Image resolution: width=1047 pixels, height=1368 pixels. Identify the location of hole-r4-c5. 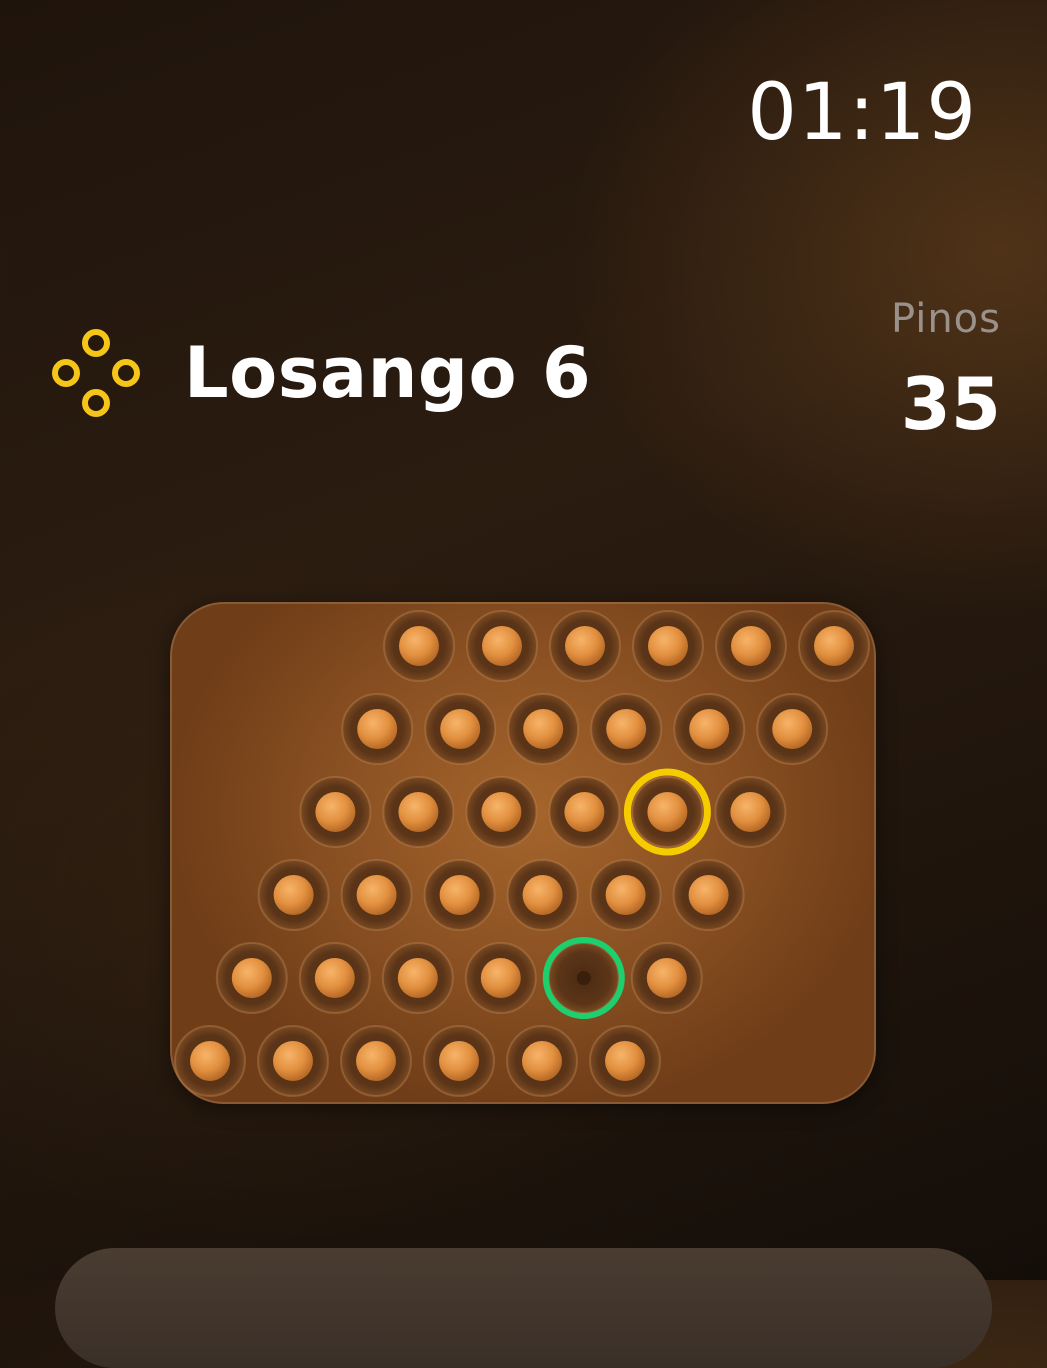
(666, 978).